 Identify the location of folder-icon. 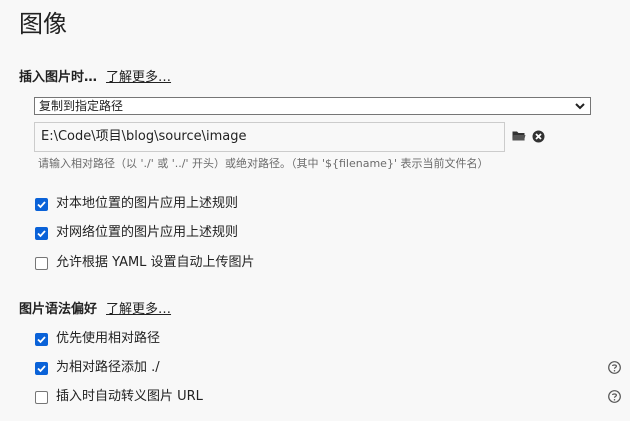
(519, 136).